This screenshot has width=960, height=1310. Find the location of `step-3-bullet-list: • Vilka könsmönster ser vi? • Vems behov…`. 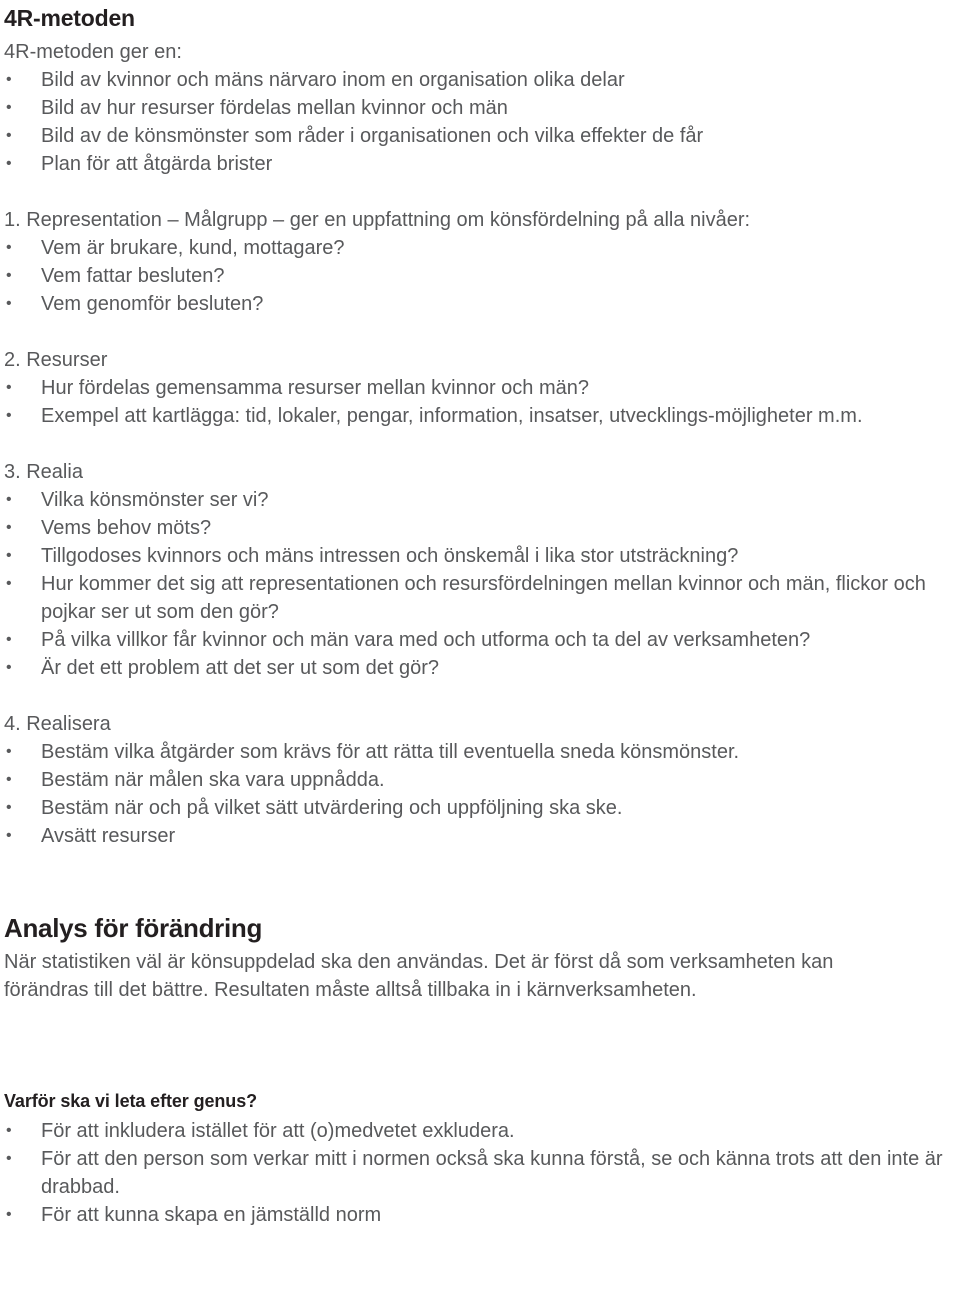

step-3-bullet-list: • Vilka könsmönster ser vi? • Vems behov… is located at coordinates (477, 584).